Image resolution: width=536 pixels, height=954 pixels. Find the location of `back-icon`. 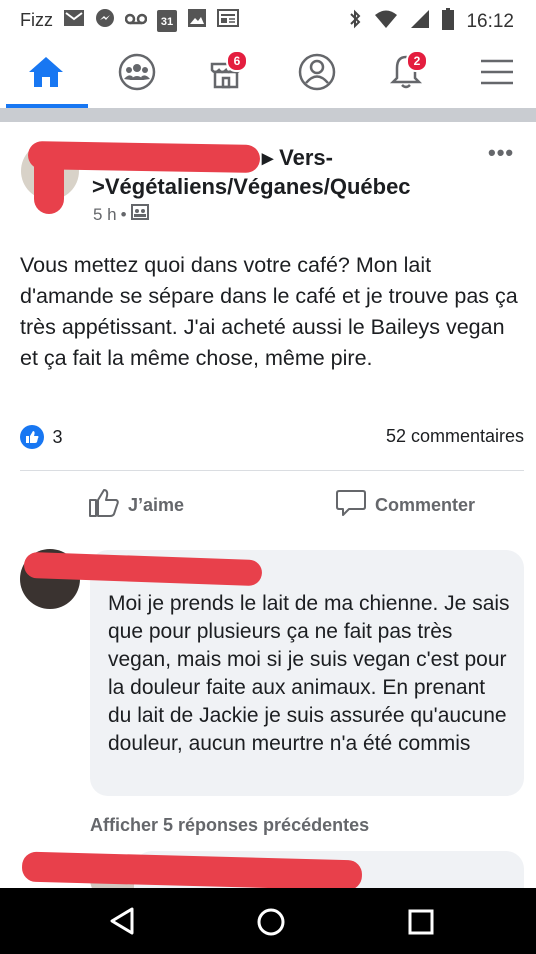

back-icon is located at coordinates (122, 923).